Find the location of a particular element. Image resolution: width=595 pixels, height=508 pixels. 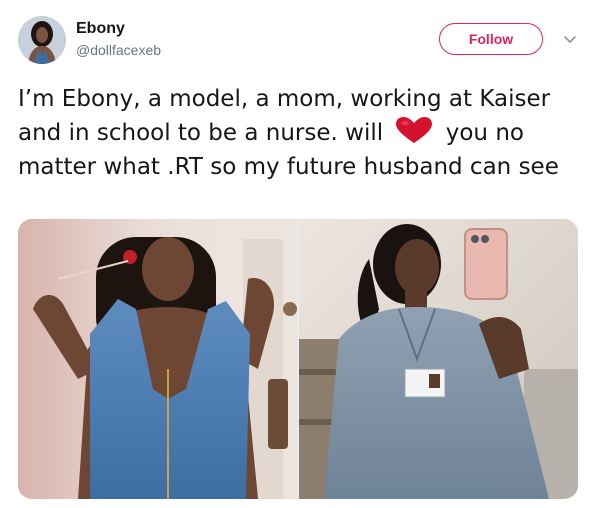

avatar is located at coordinates (42, 40).